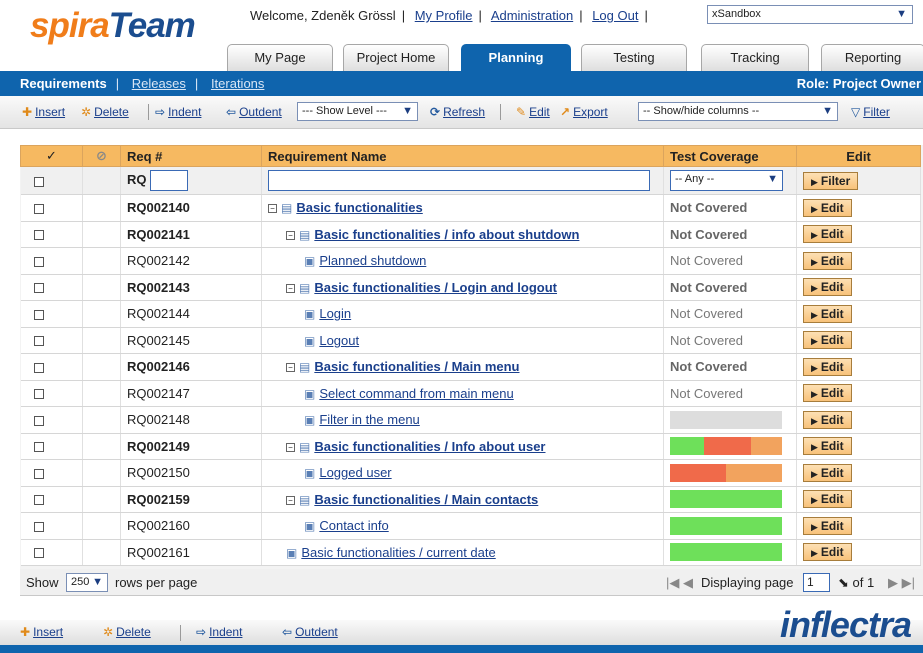 The image size is (923, 653). I want to click on tab-testing: Testing, so click(634, 57).